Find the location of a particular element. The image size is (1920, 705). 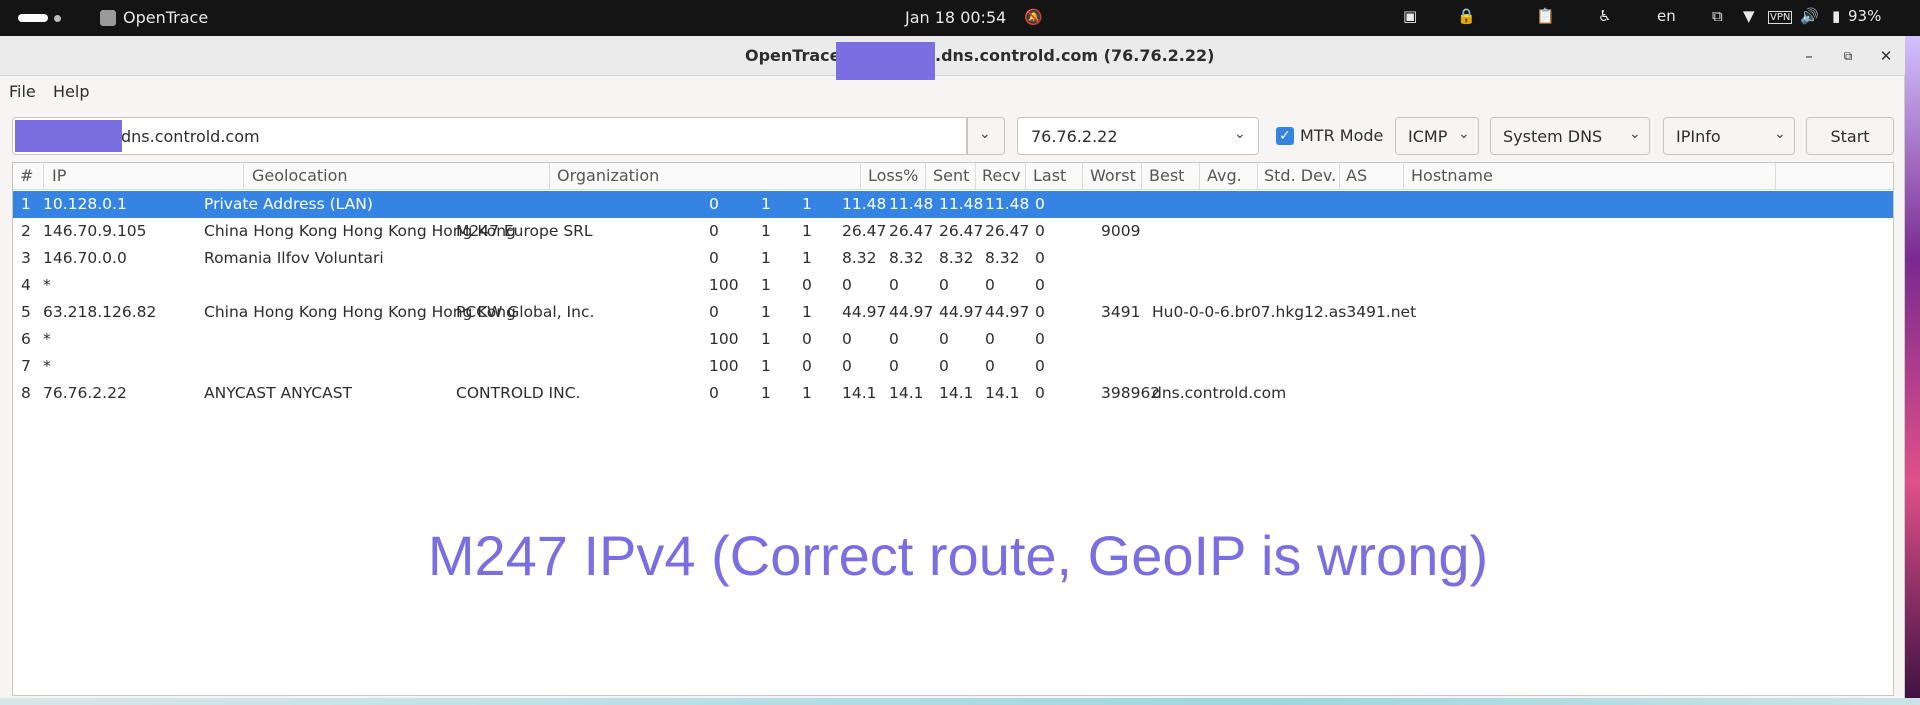

cell-ip: 146.70.9.105 is located at coordinates (95, 231).